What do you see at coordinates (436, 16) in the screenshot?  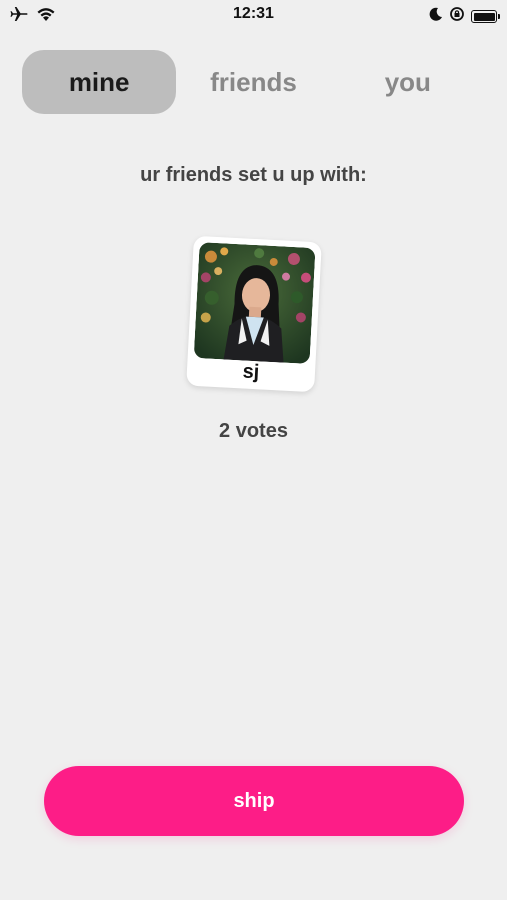 I see `moon-icon` at bounding box center [436, 16].